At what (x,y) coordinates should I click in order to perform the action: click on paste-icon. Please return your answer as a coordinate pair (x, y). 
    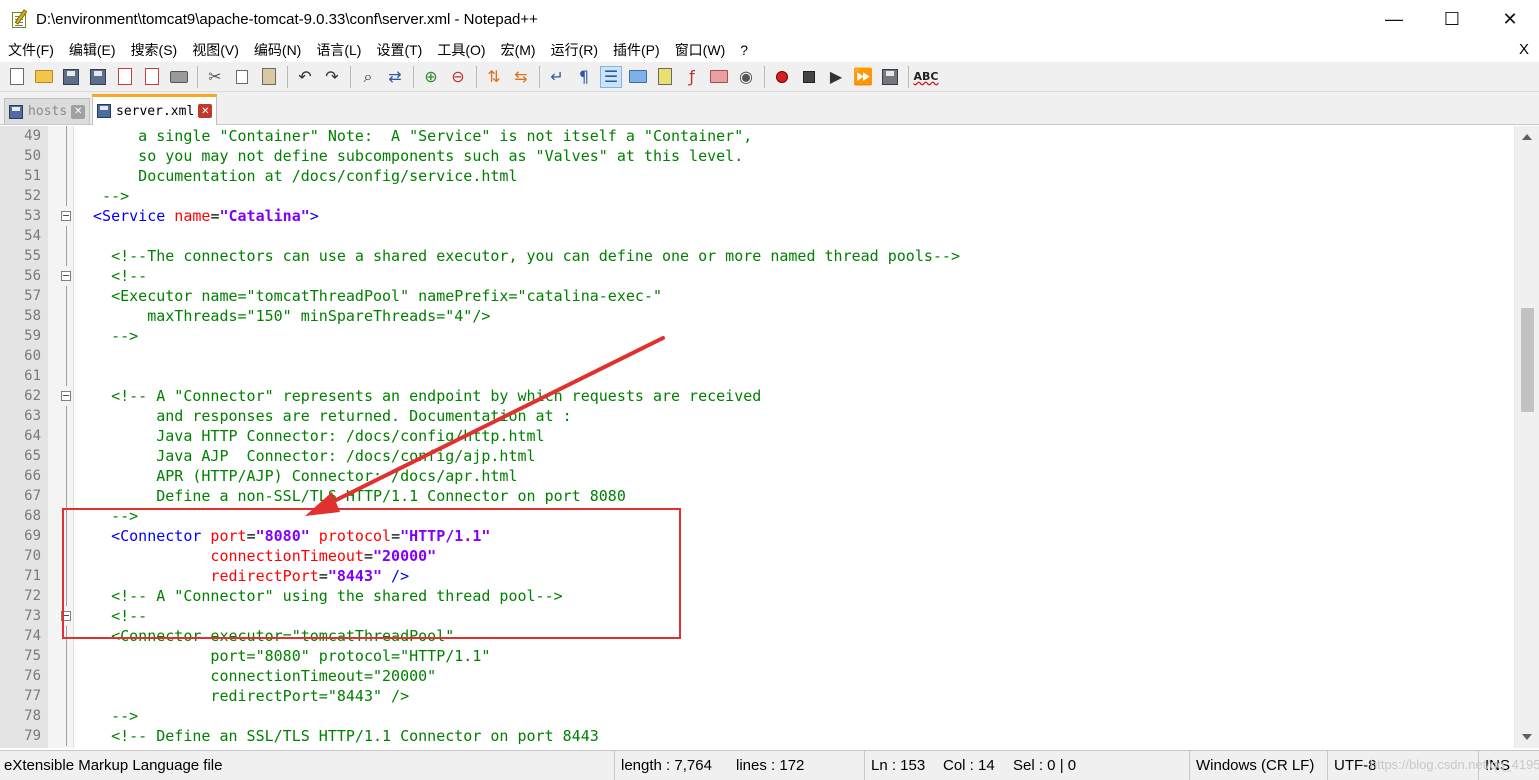
    Looking at the image, I should click on (269, 77).